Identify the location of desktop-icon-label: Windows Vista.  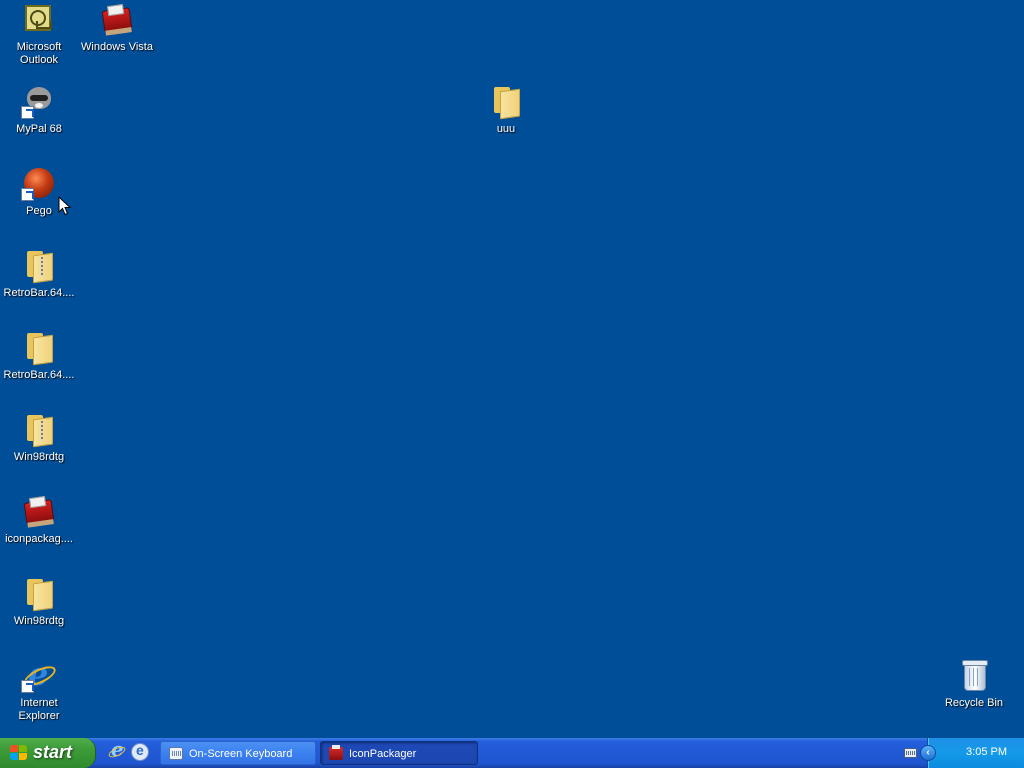
(117, 47).